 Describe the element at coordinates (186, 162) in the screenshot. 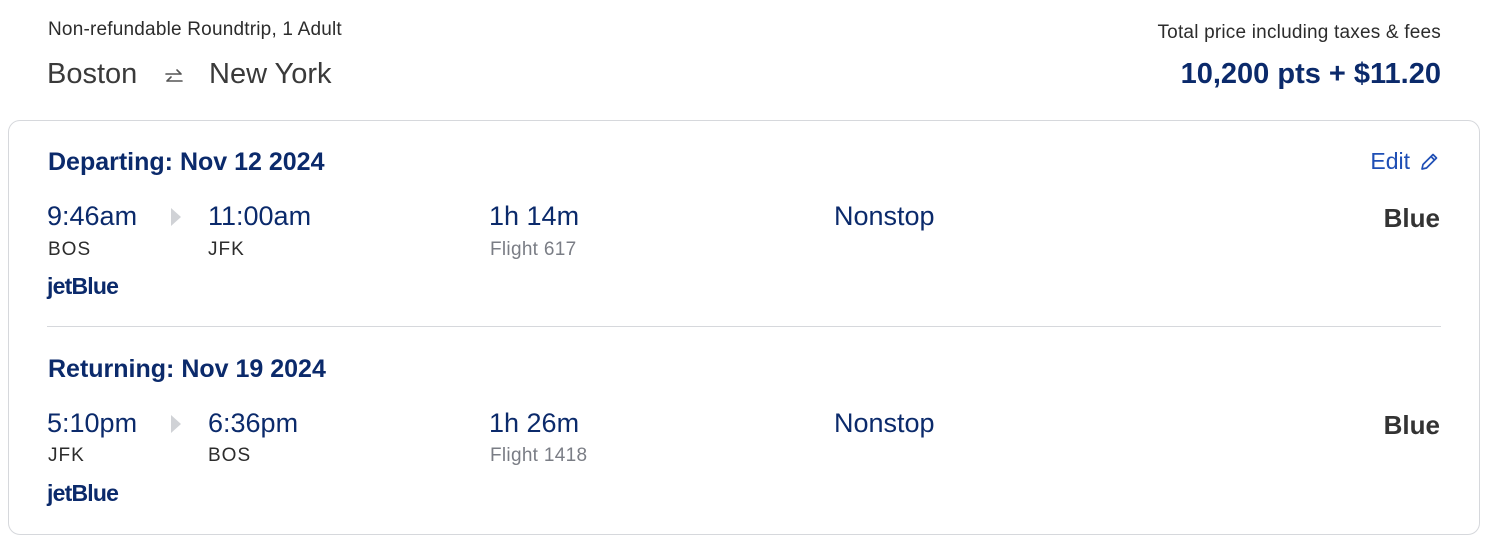

I see `segment-title: Departing: Nov 12 2024` at that location.